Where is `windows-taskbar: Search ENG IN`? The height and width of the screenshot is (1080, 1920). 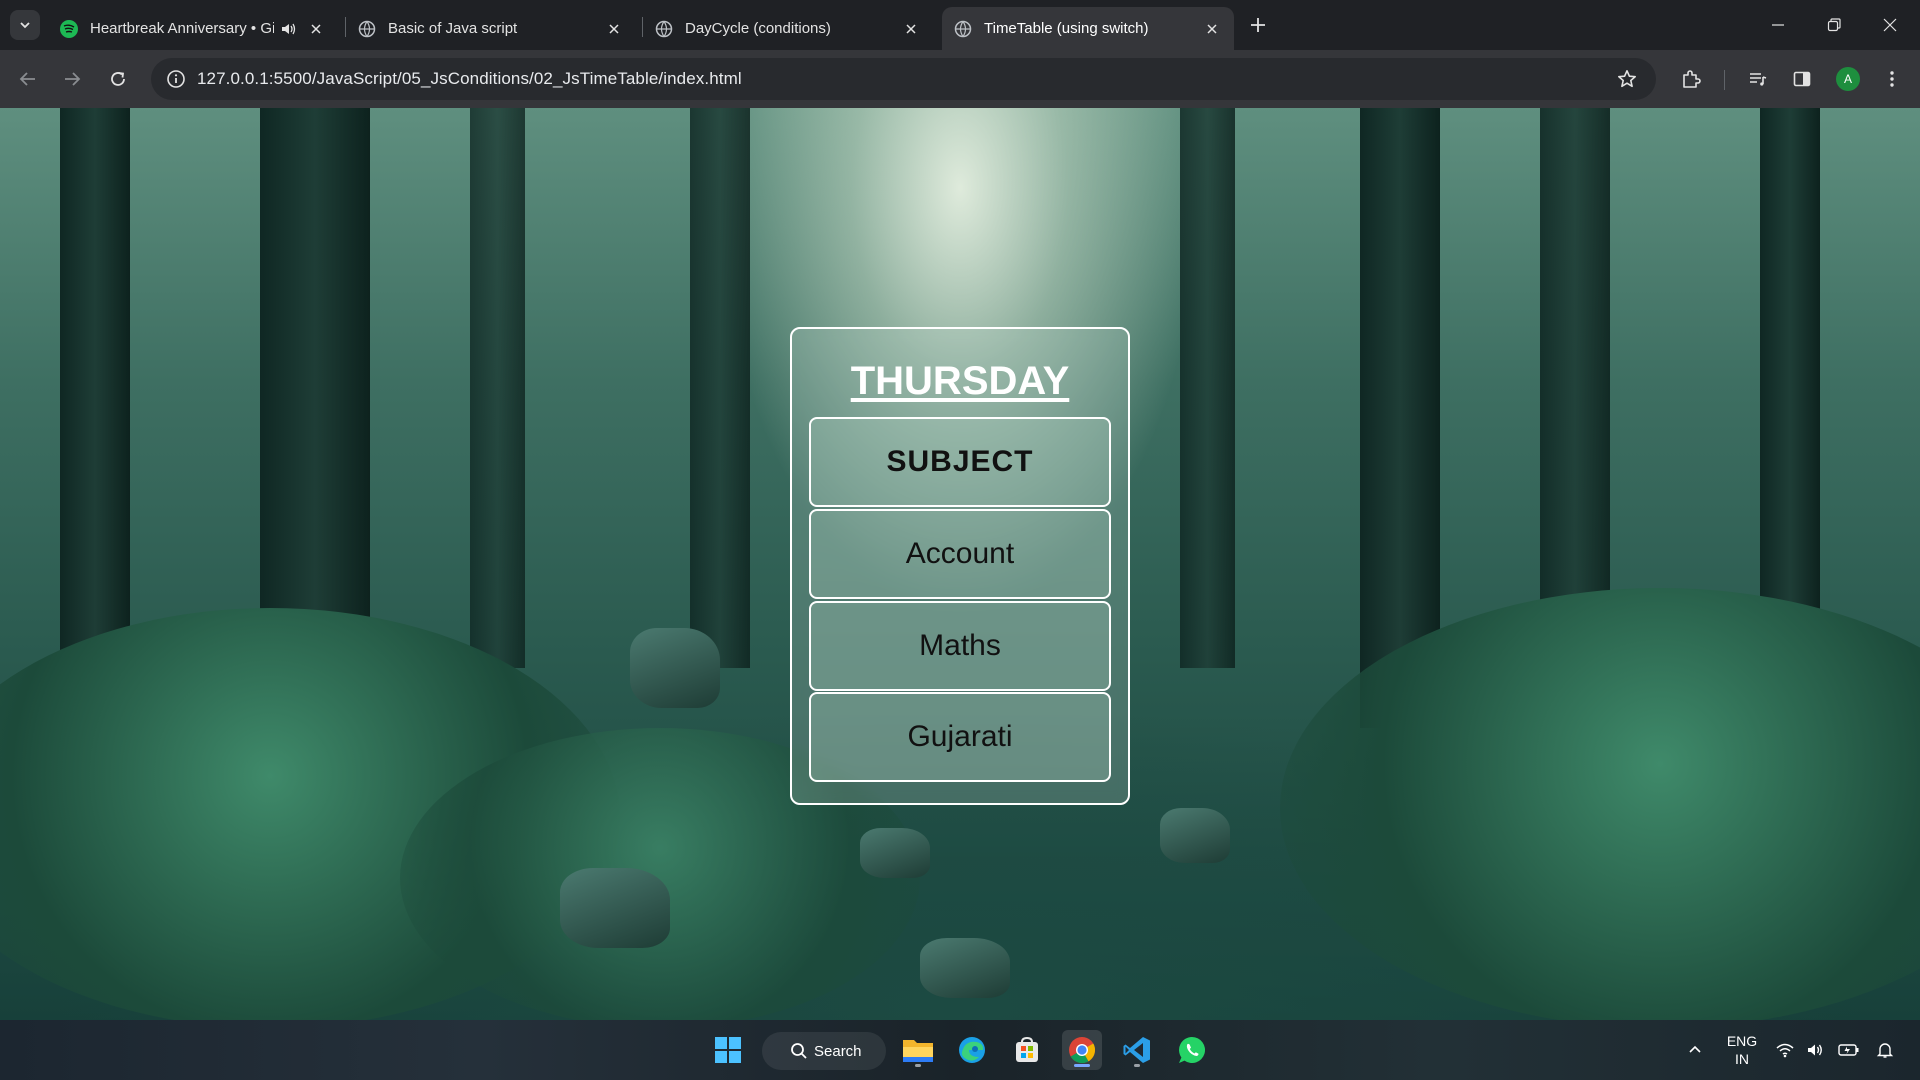
windows-taskbar: Search ENG IN is located at coordinates (960, 1050).